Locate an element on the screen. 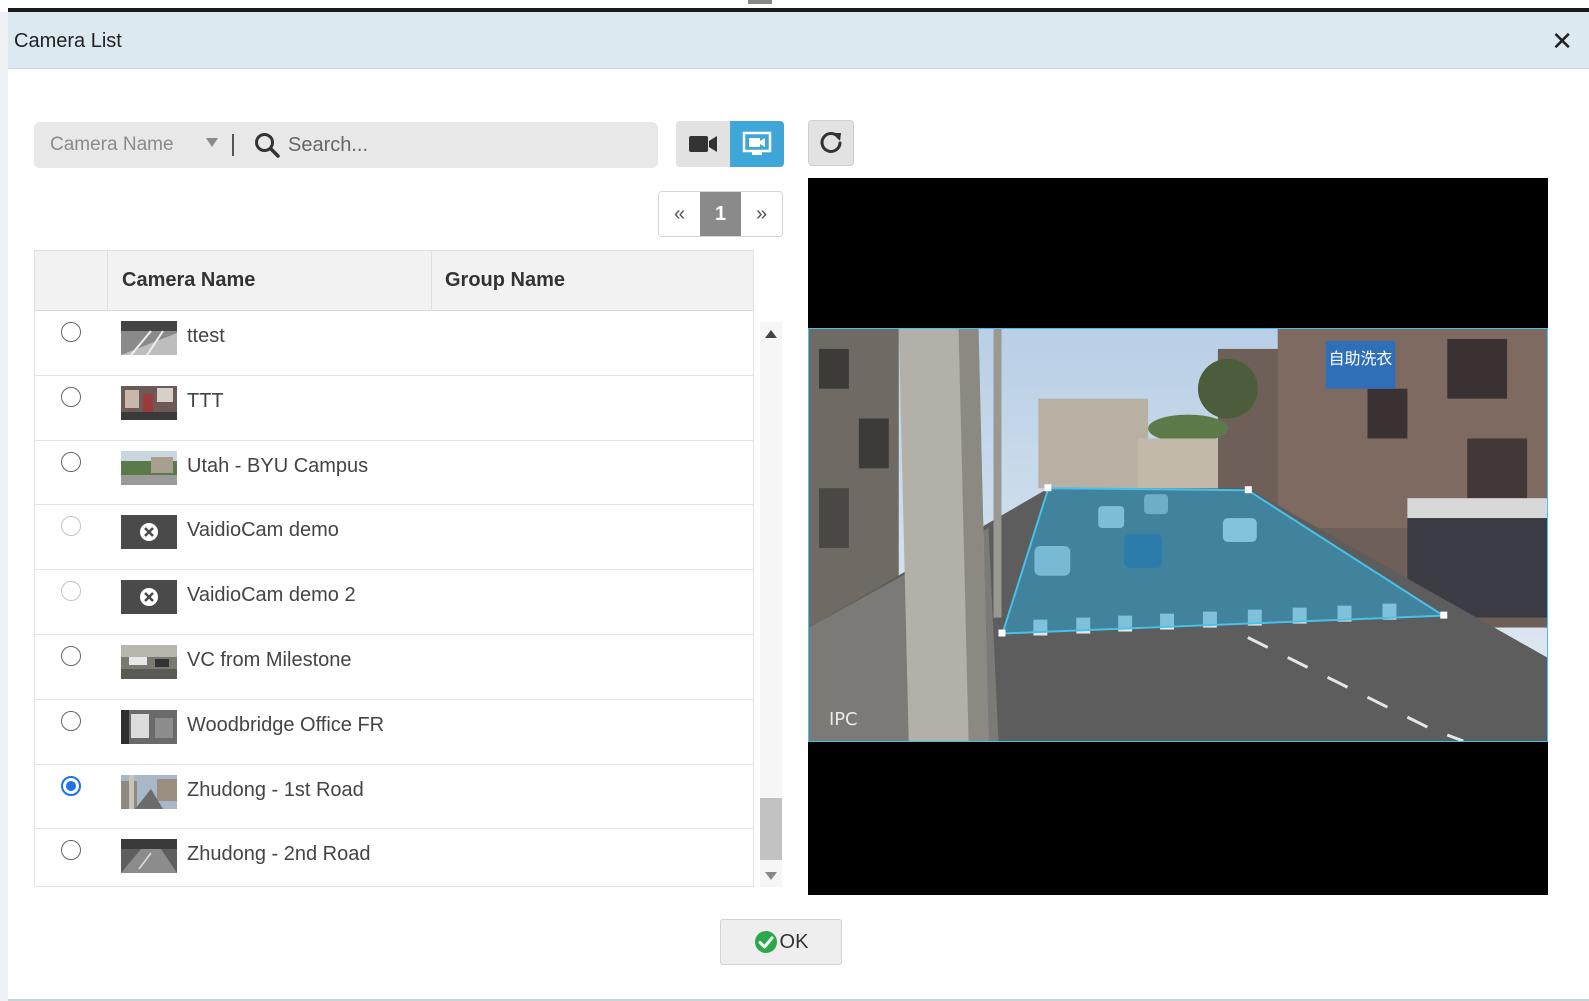 The image size is (1589, 1001). refresh-icon is located at coordinates (831, 142).